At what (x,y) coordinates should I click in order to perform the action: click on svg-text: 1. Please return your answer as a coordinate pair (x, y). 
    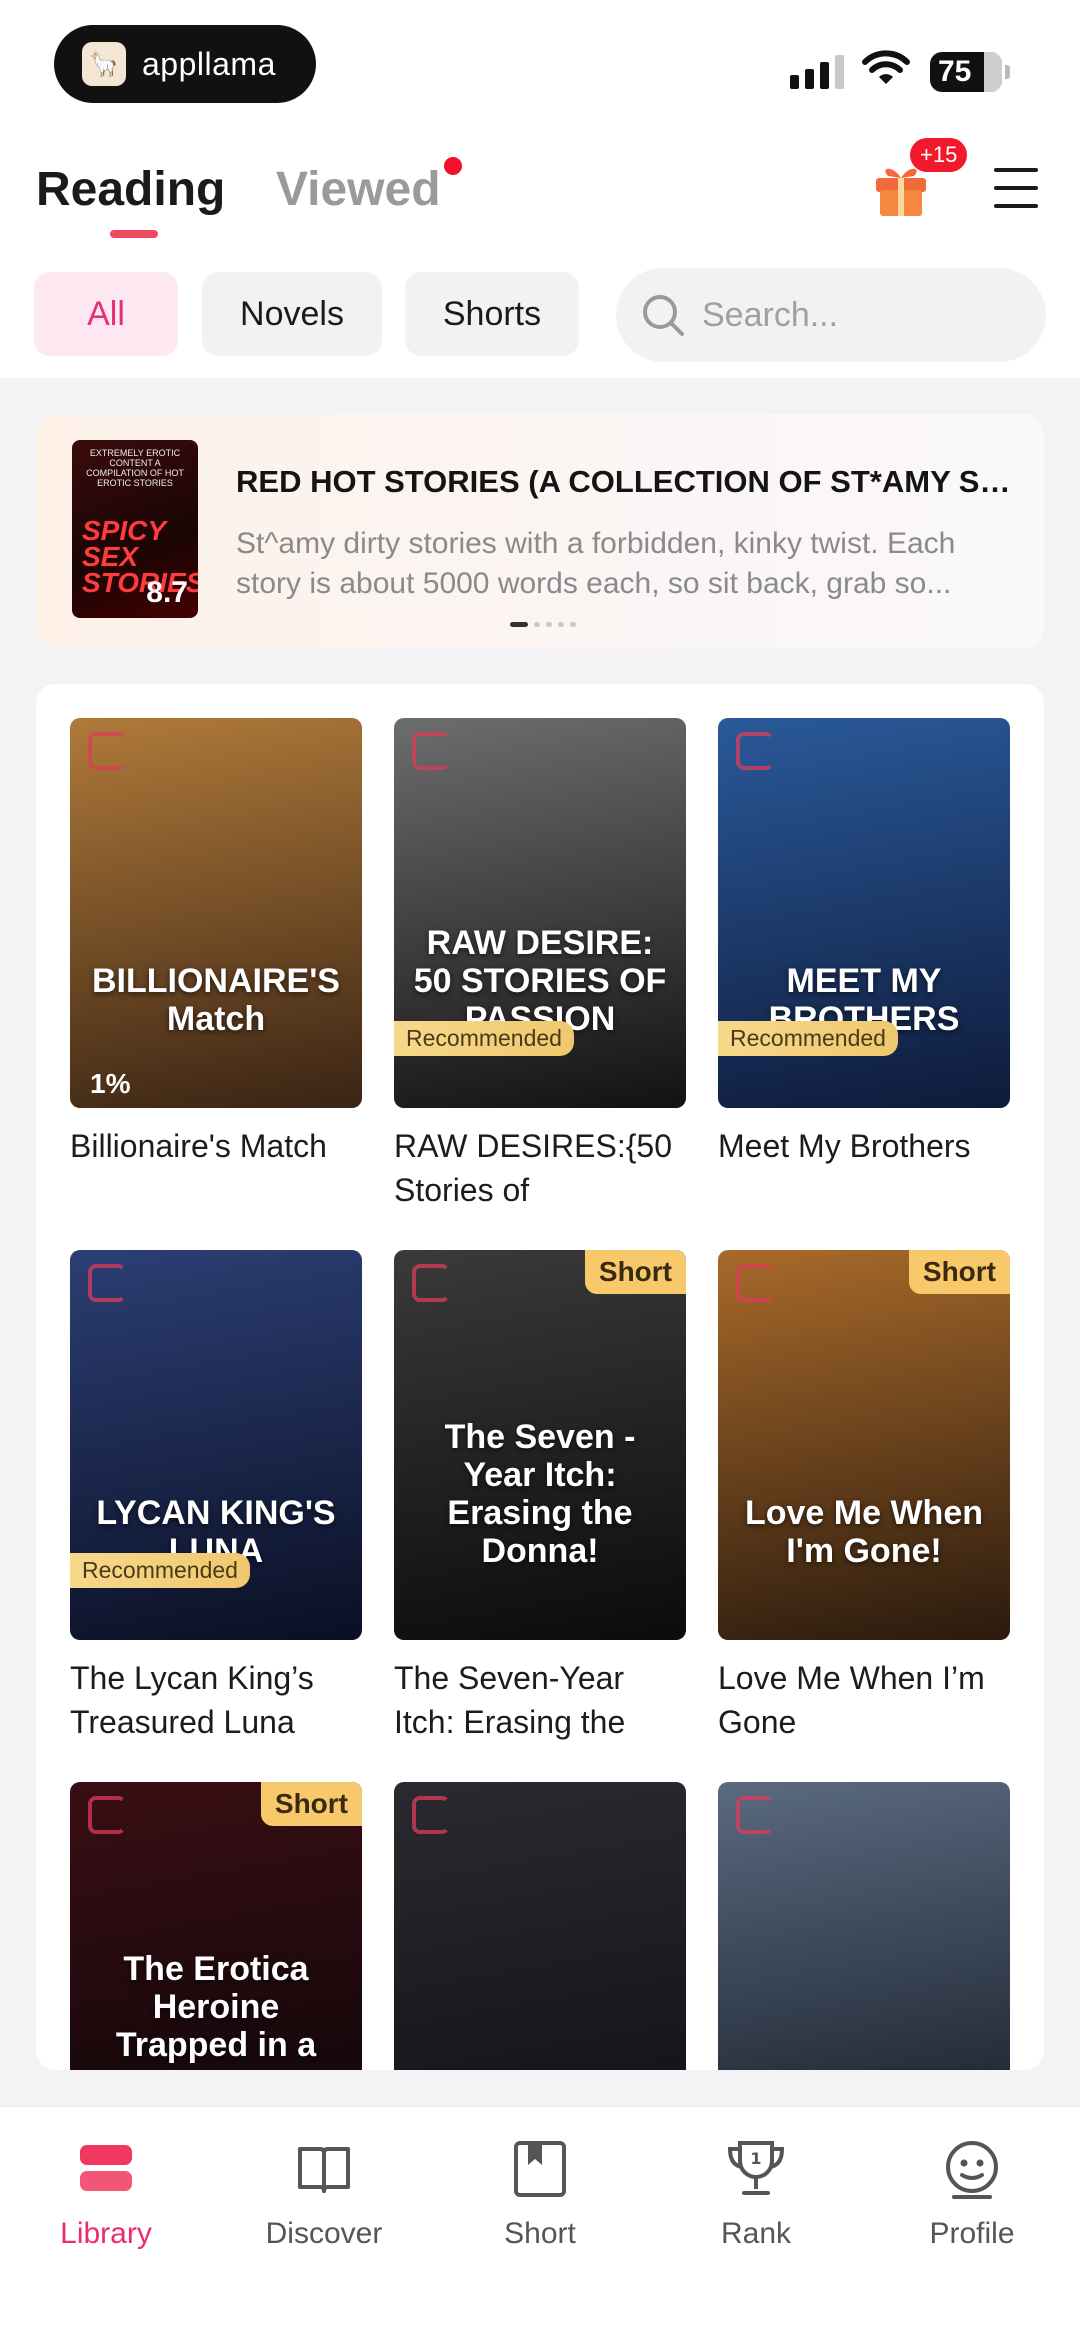
    Looking at the image, I should click on (755, 2158).